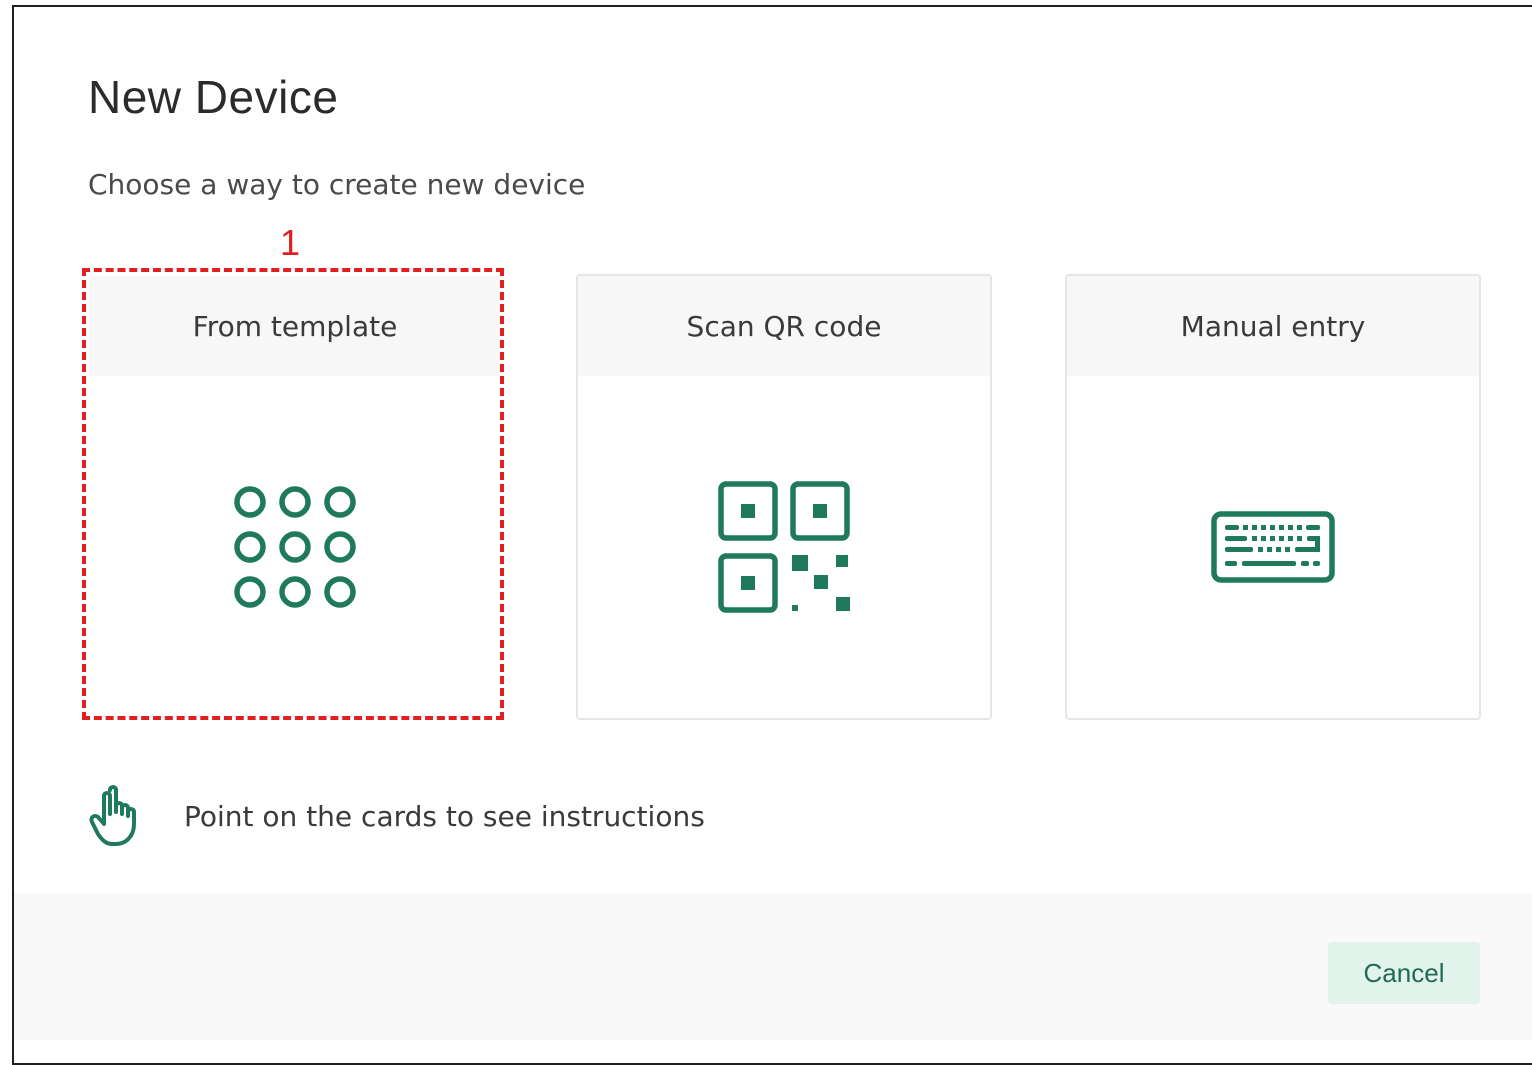 This screenshot has height=1065, width=1532. I want to click on hint-text: Point on the cards to see instructions, so click(444, 816).